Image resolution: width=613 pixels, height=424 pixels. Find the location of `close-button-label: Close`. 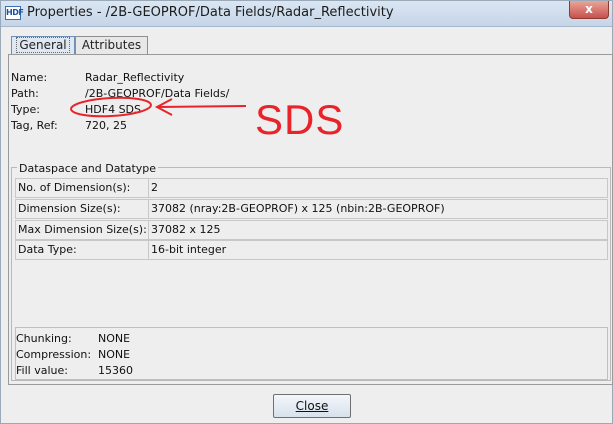

close-button-label: Close is located at coordinates (312, 406).